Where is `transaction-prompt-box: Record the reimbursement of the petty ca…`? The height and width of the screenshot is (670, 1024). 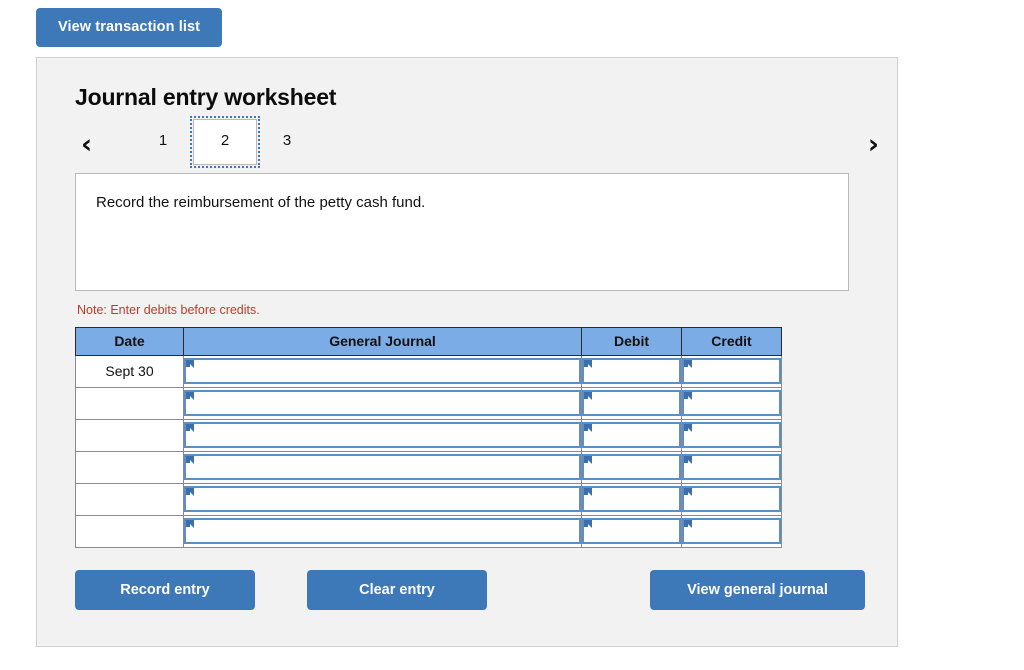
transaction-prompt-box: Record the reimbursement of the petty ca… is located at coordinates (462, 231).